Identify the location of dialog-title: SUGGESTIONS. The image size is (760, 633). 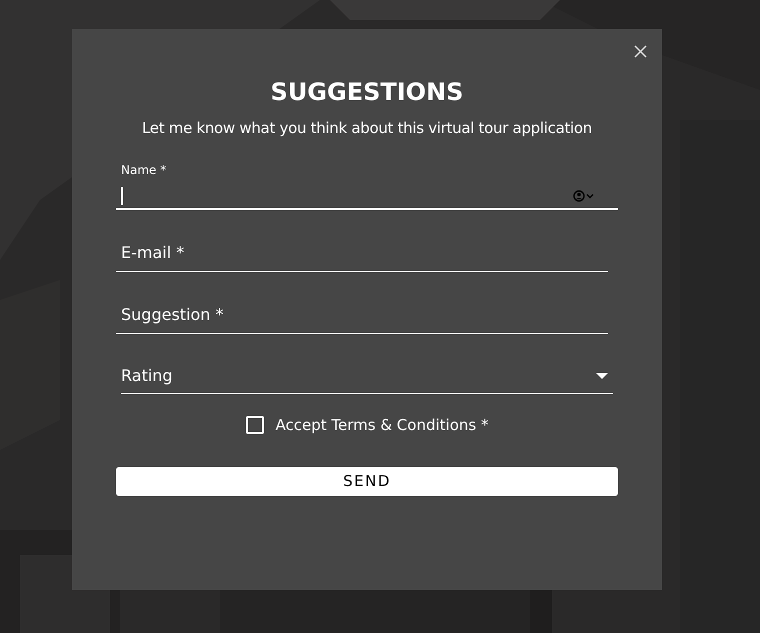
(367, 92).